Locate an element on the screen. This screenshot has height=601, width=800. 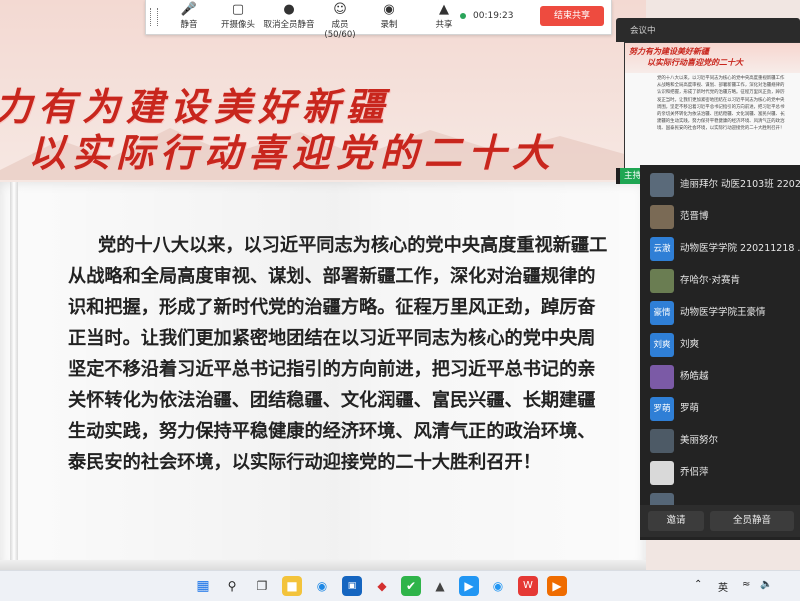
search-icon: ⚲ is located at coordinates (232, 586).